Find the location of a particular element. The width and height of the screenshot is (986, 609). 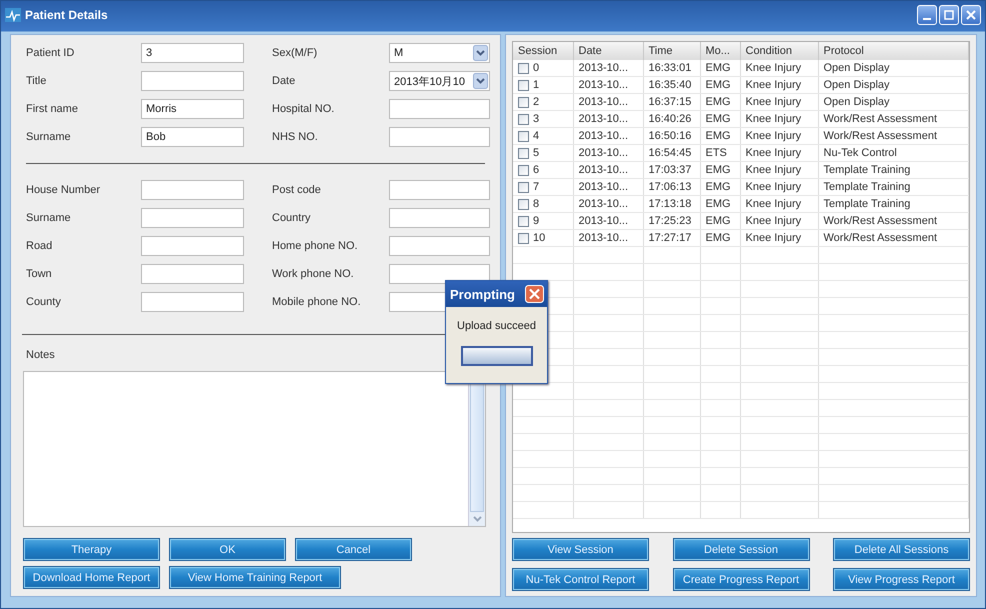

dialog-title: Prompting is located at coordinates (482, 294).